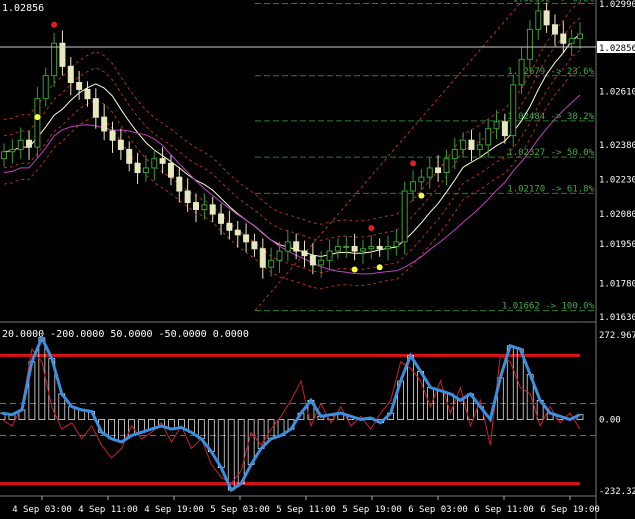 This screenshot has width=635, height=519. I want to click on fib-level-label: 1.02484 -> 38.2%, so click(550, 117).